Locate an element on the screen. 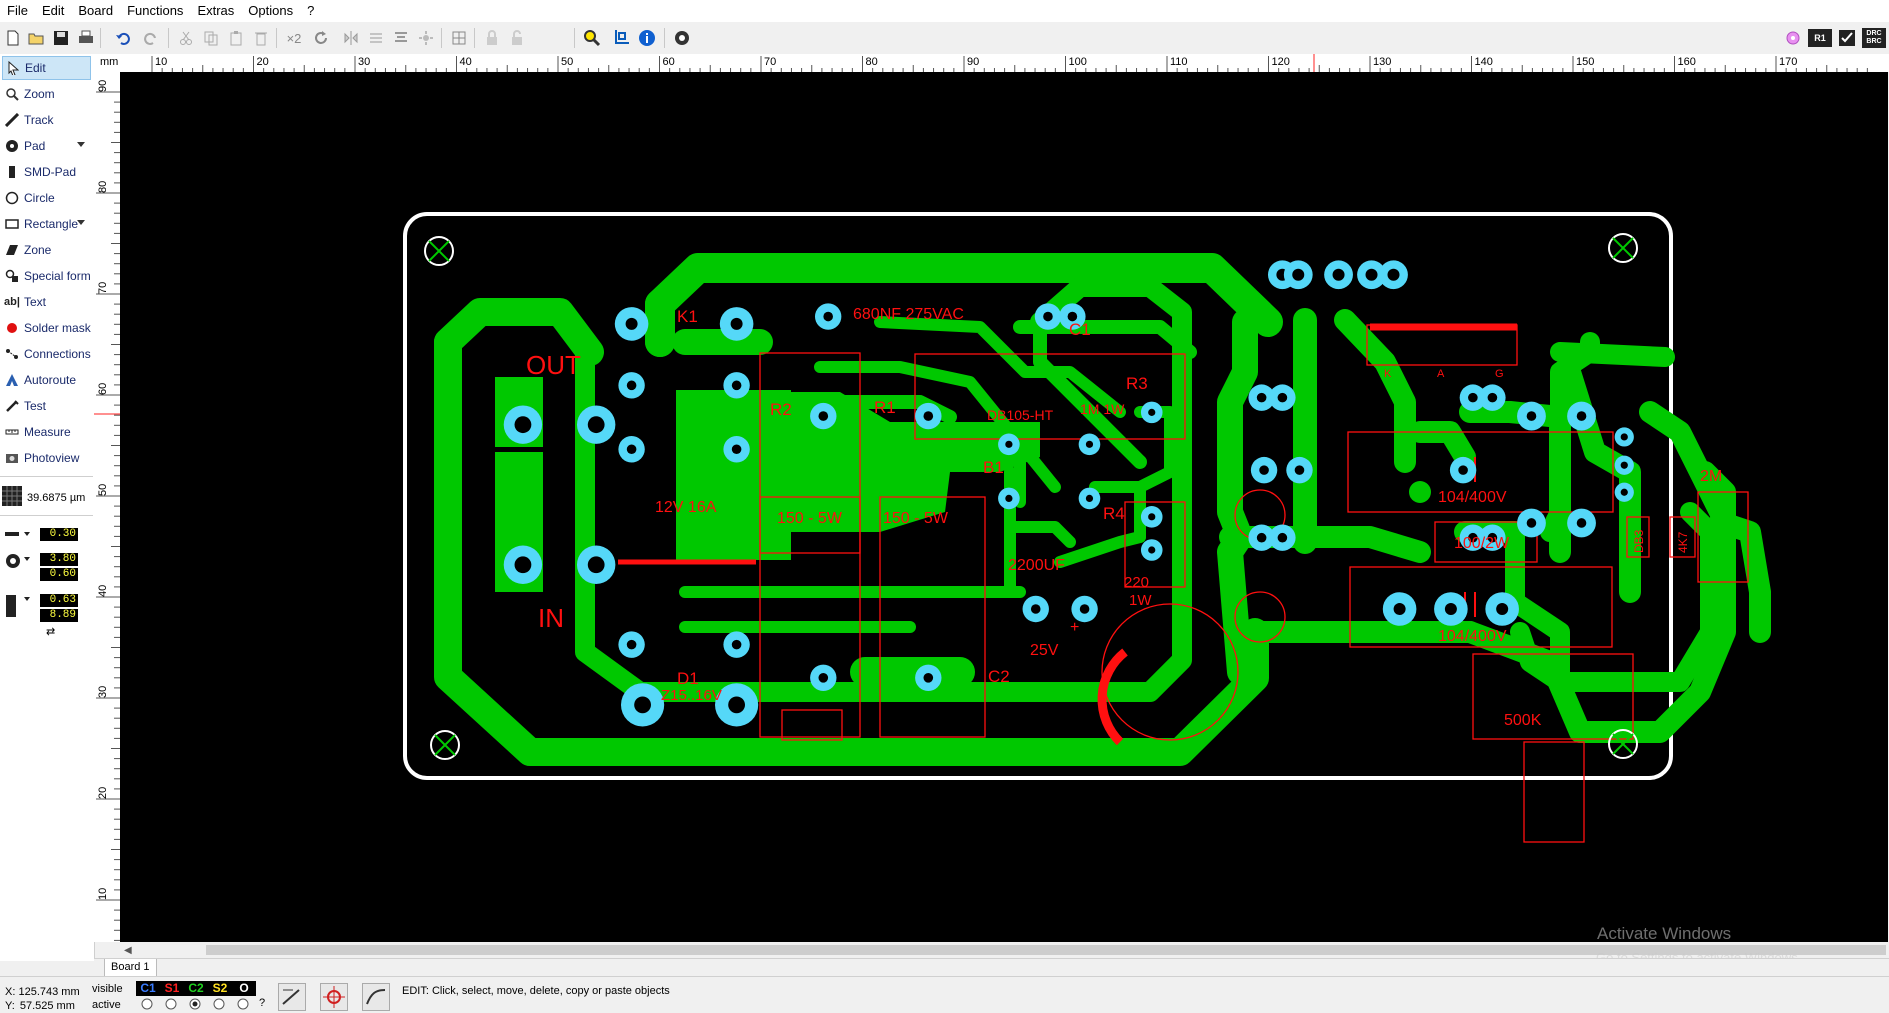 The width and height of the screenshot is (1889, 1013). layer-color-icon is located at coordinates (1793, 38).